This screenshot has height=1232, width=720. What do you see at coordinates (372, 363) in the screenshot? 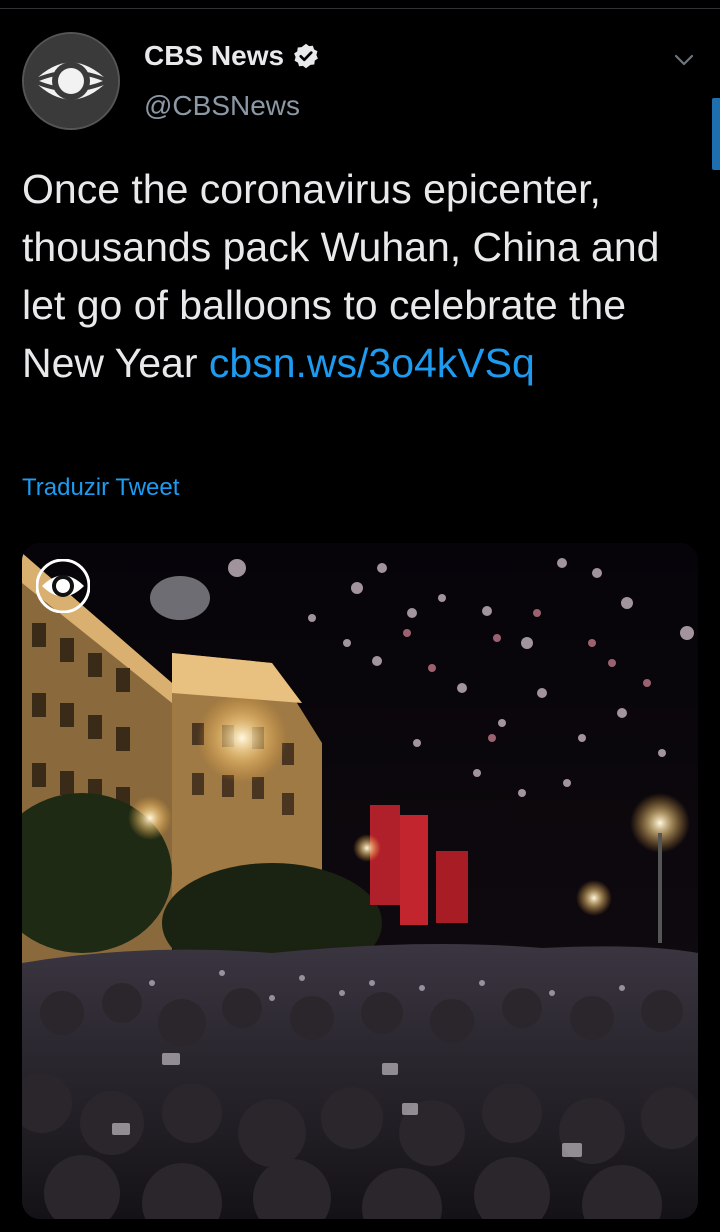
I see `tweet-link: cbsn.ws/3o4kVSq` at bounding box center [372, 363].